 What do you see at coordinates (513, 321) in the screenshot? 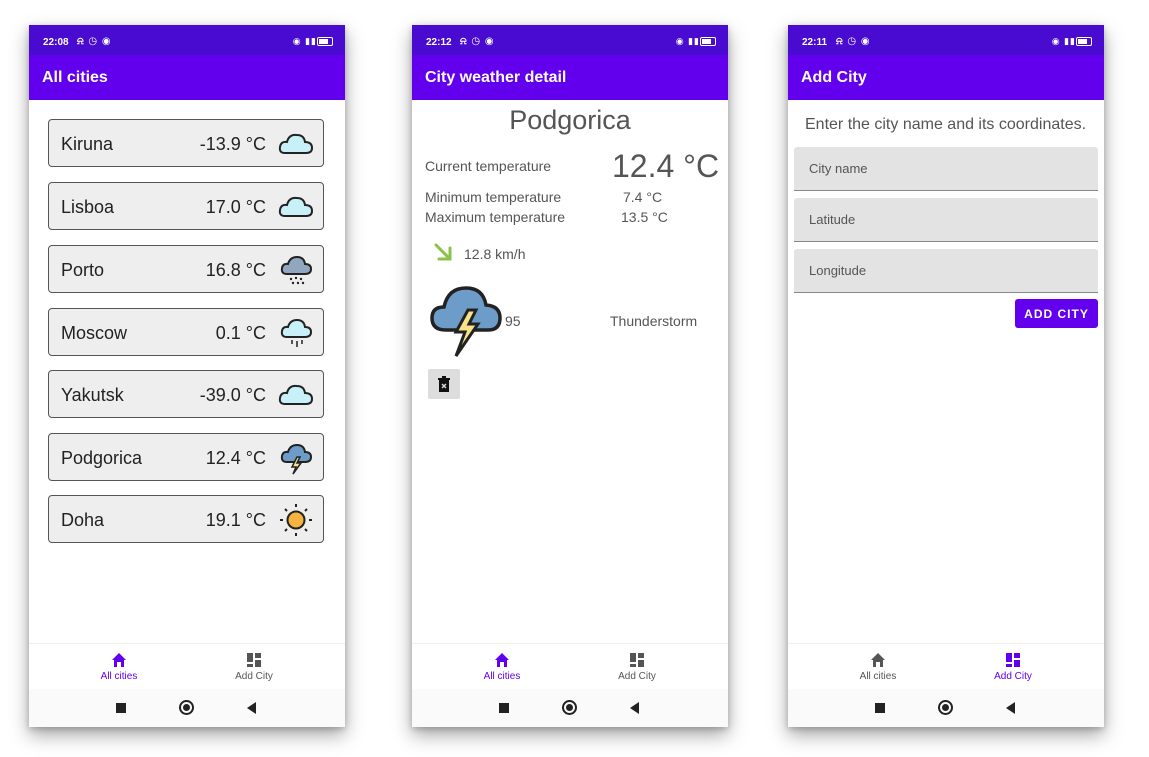
I see `humidity-value: 95` at bounding box center [513, 321].